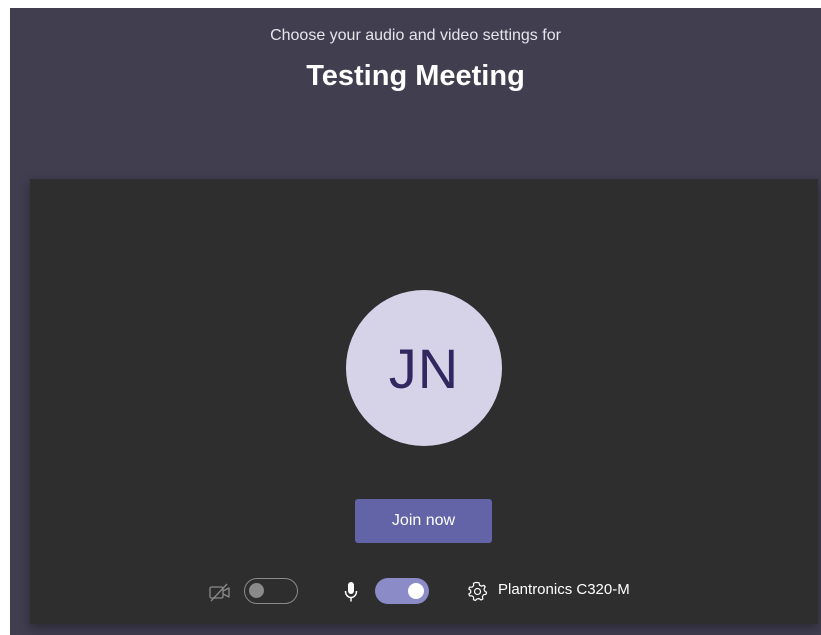 This screenshot has width=821, height=635. I want to click on device-controls: Plantronics C320-M, so click(424, 591).